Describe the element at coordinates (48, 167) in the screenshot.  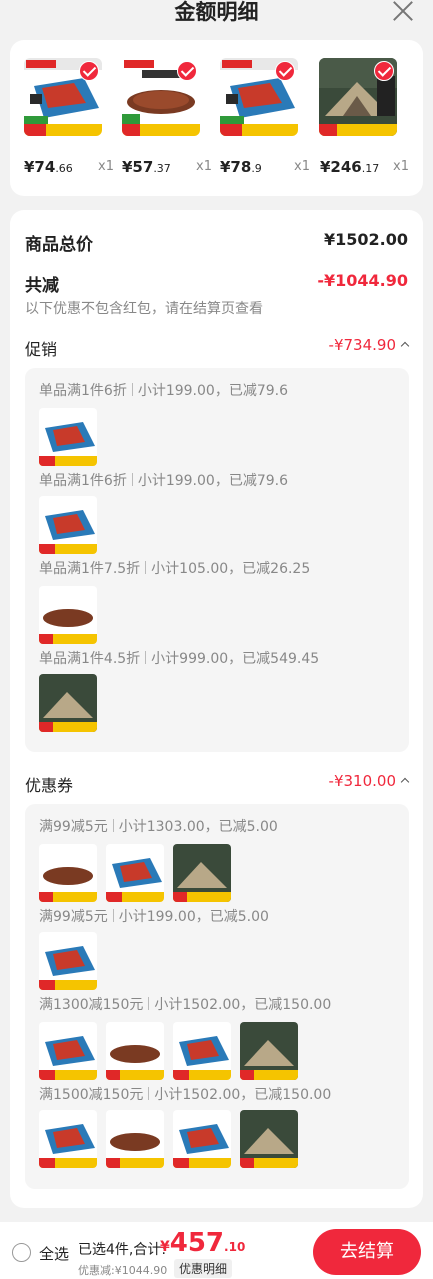
I see `product-price: ¥74.66` at that location.